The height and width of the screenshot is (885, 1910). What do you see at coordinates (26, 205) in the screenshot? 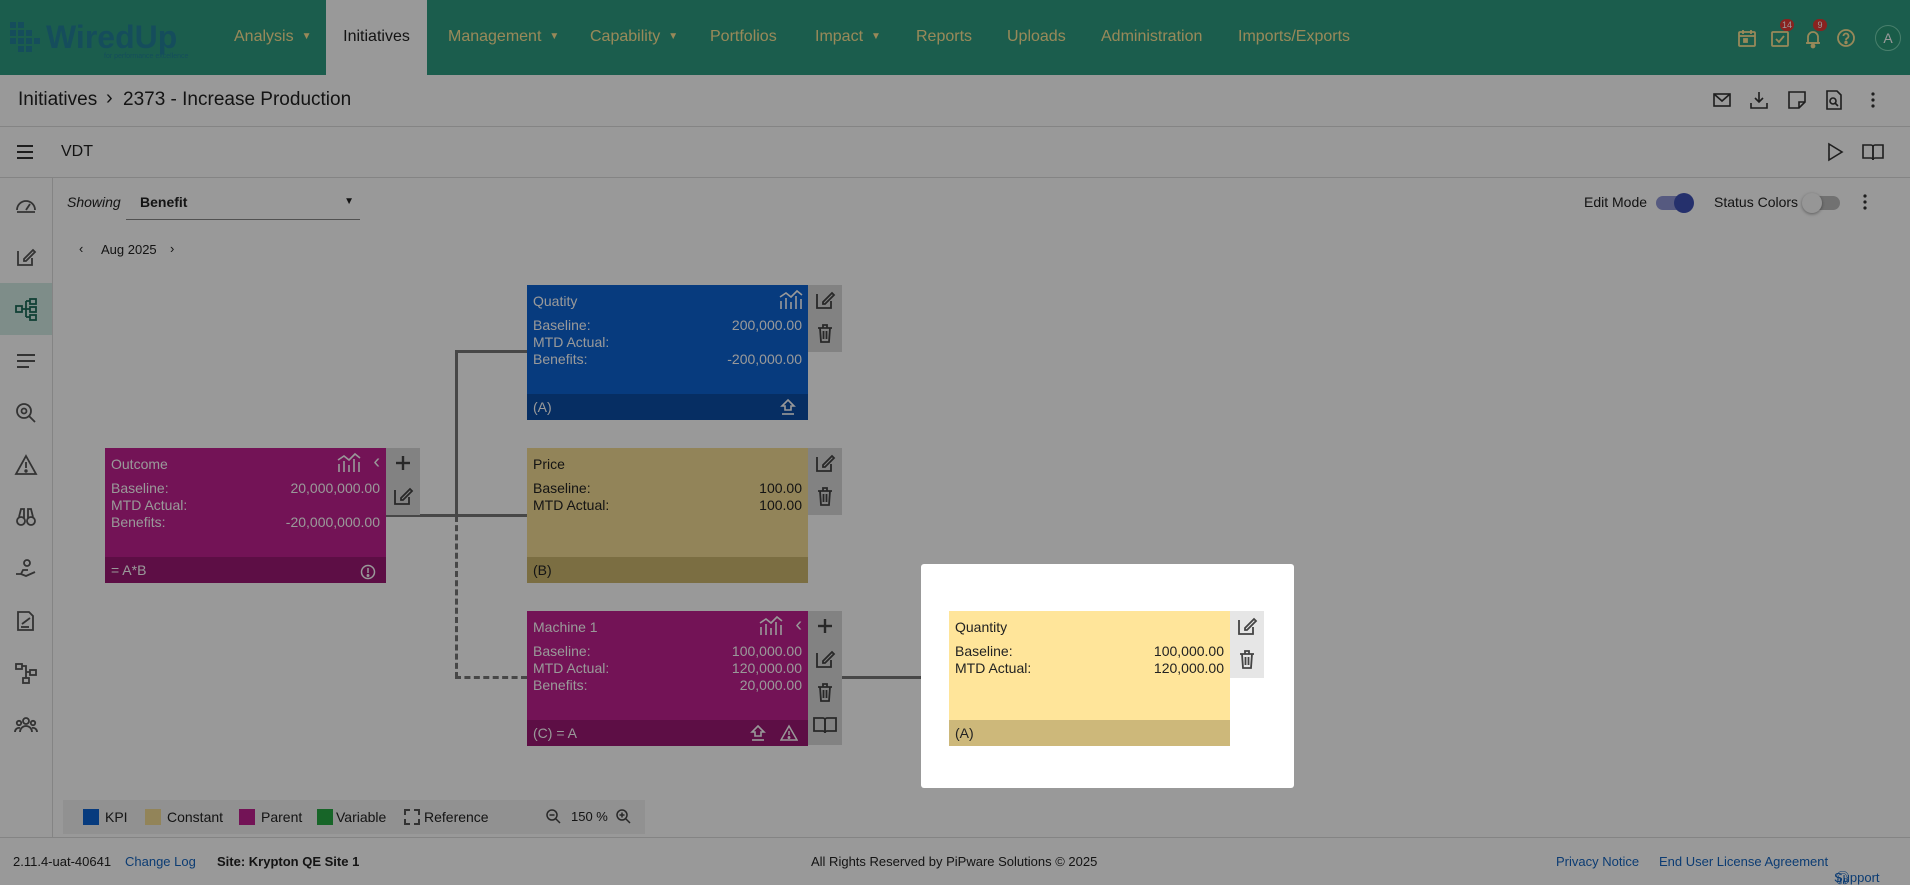
I see `dashboard-gauge-icon` at bounding box center [26, 205].